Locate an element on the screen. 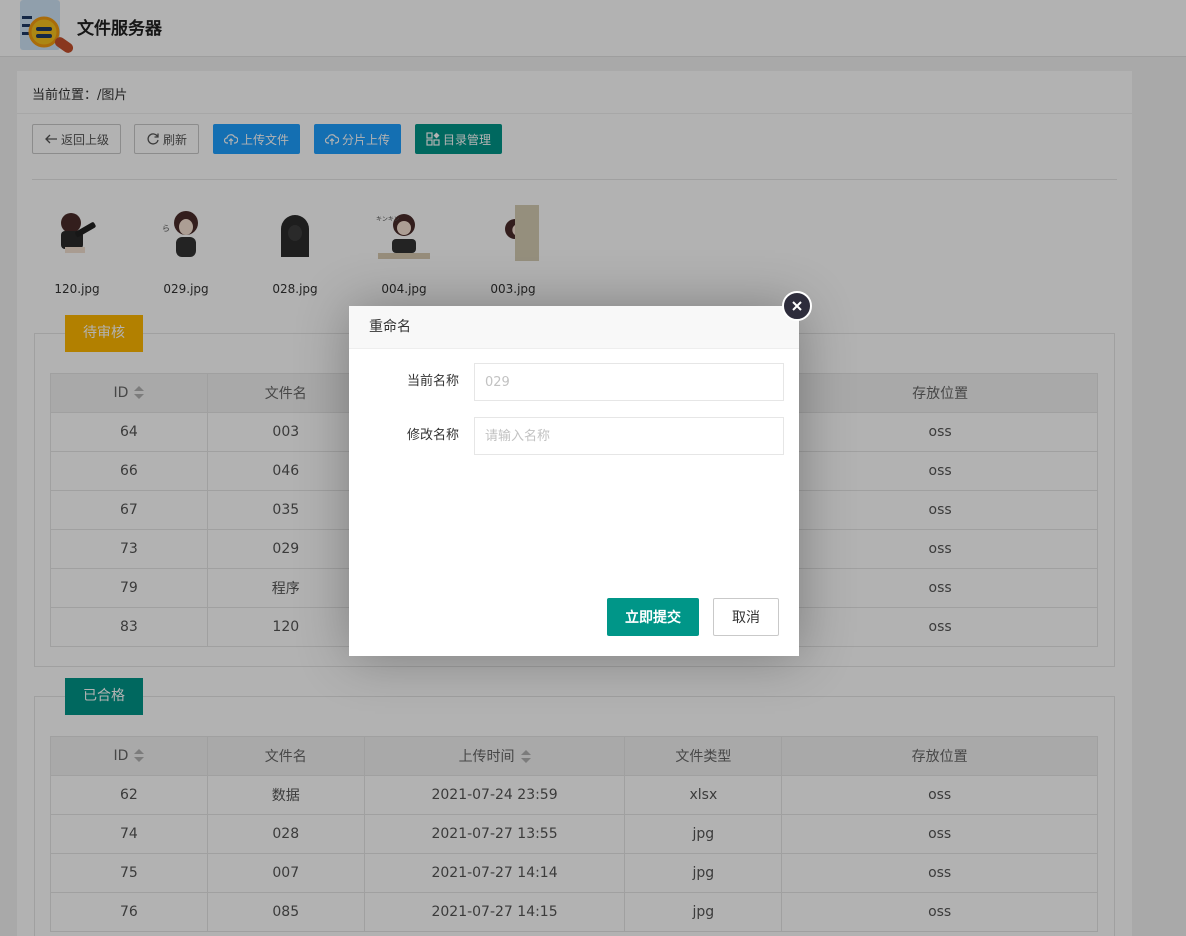 The image size is (1186, 936). close-icon is located at coordinates (797, 306).